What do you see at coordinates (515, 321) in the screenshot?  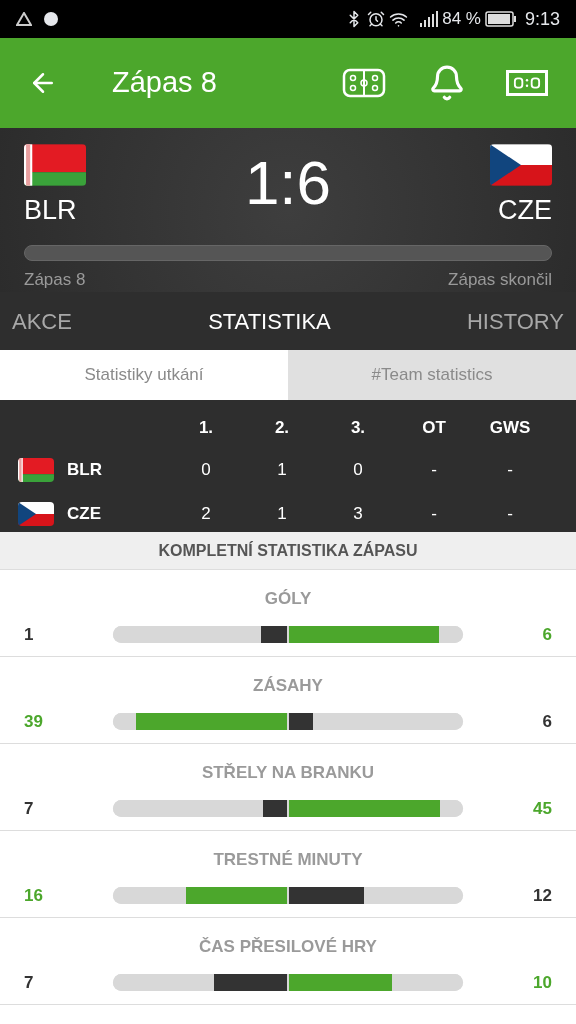 I see `tab: HISTORY` at bounding box center [515, 321].